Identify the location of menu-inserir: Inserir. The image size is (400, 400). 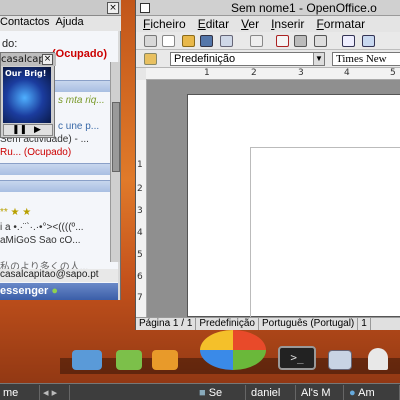
(287, 24).